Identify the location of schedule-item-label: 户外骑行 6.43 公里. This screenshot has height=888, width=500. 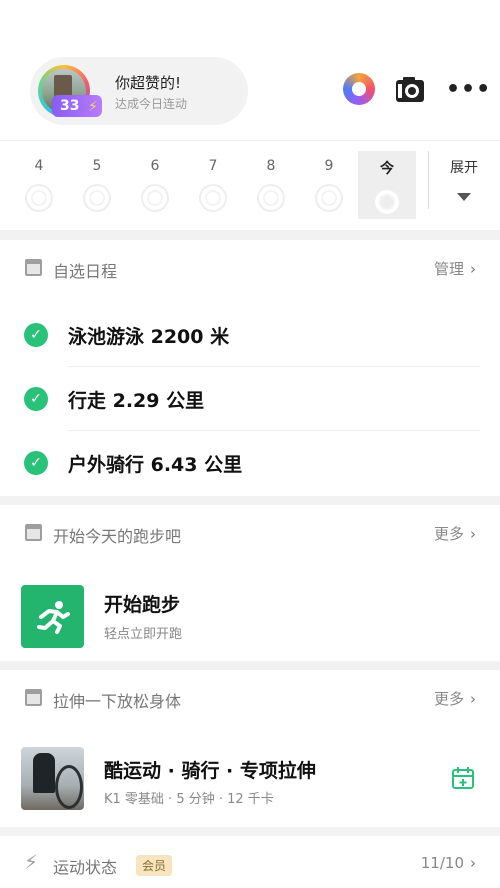
(155, 465).